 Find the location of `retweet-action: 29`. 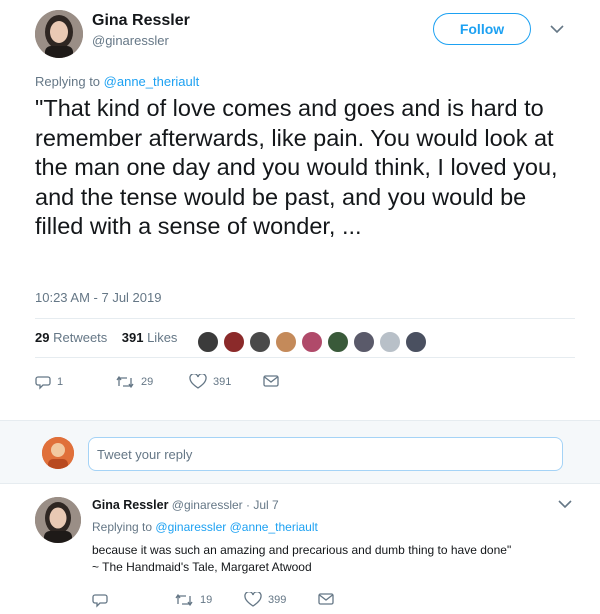

retweet-action: 29 is located at coordinates (134, 382).